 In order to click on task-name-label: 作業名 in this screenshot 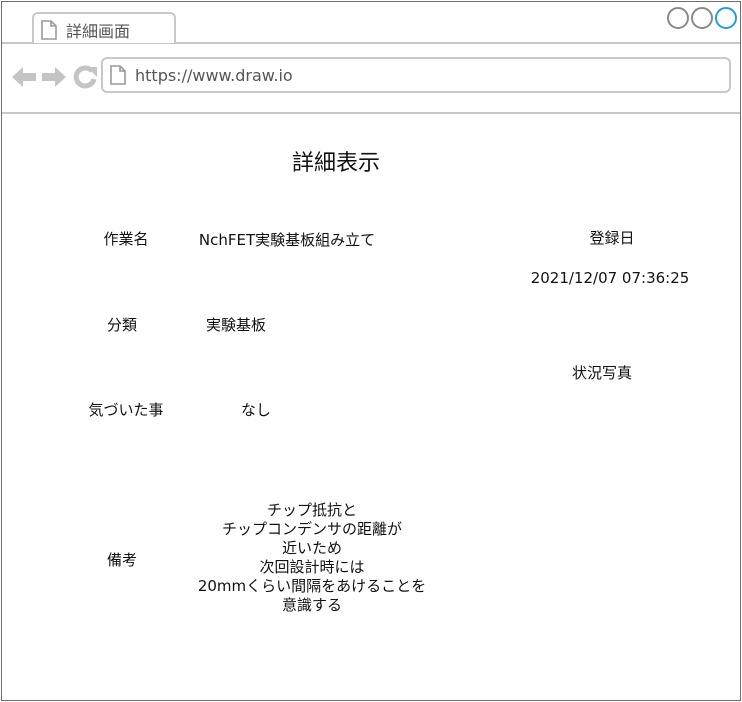, I will do `click(126, 239)`.